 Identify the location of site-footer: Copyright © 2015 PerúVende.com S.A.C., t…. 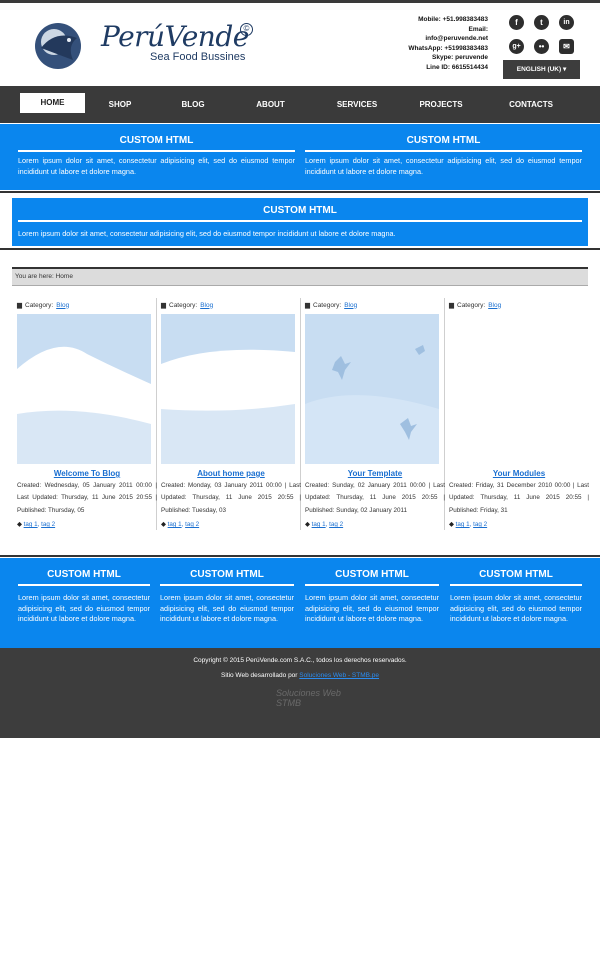
(300, 693).